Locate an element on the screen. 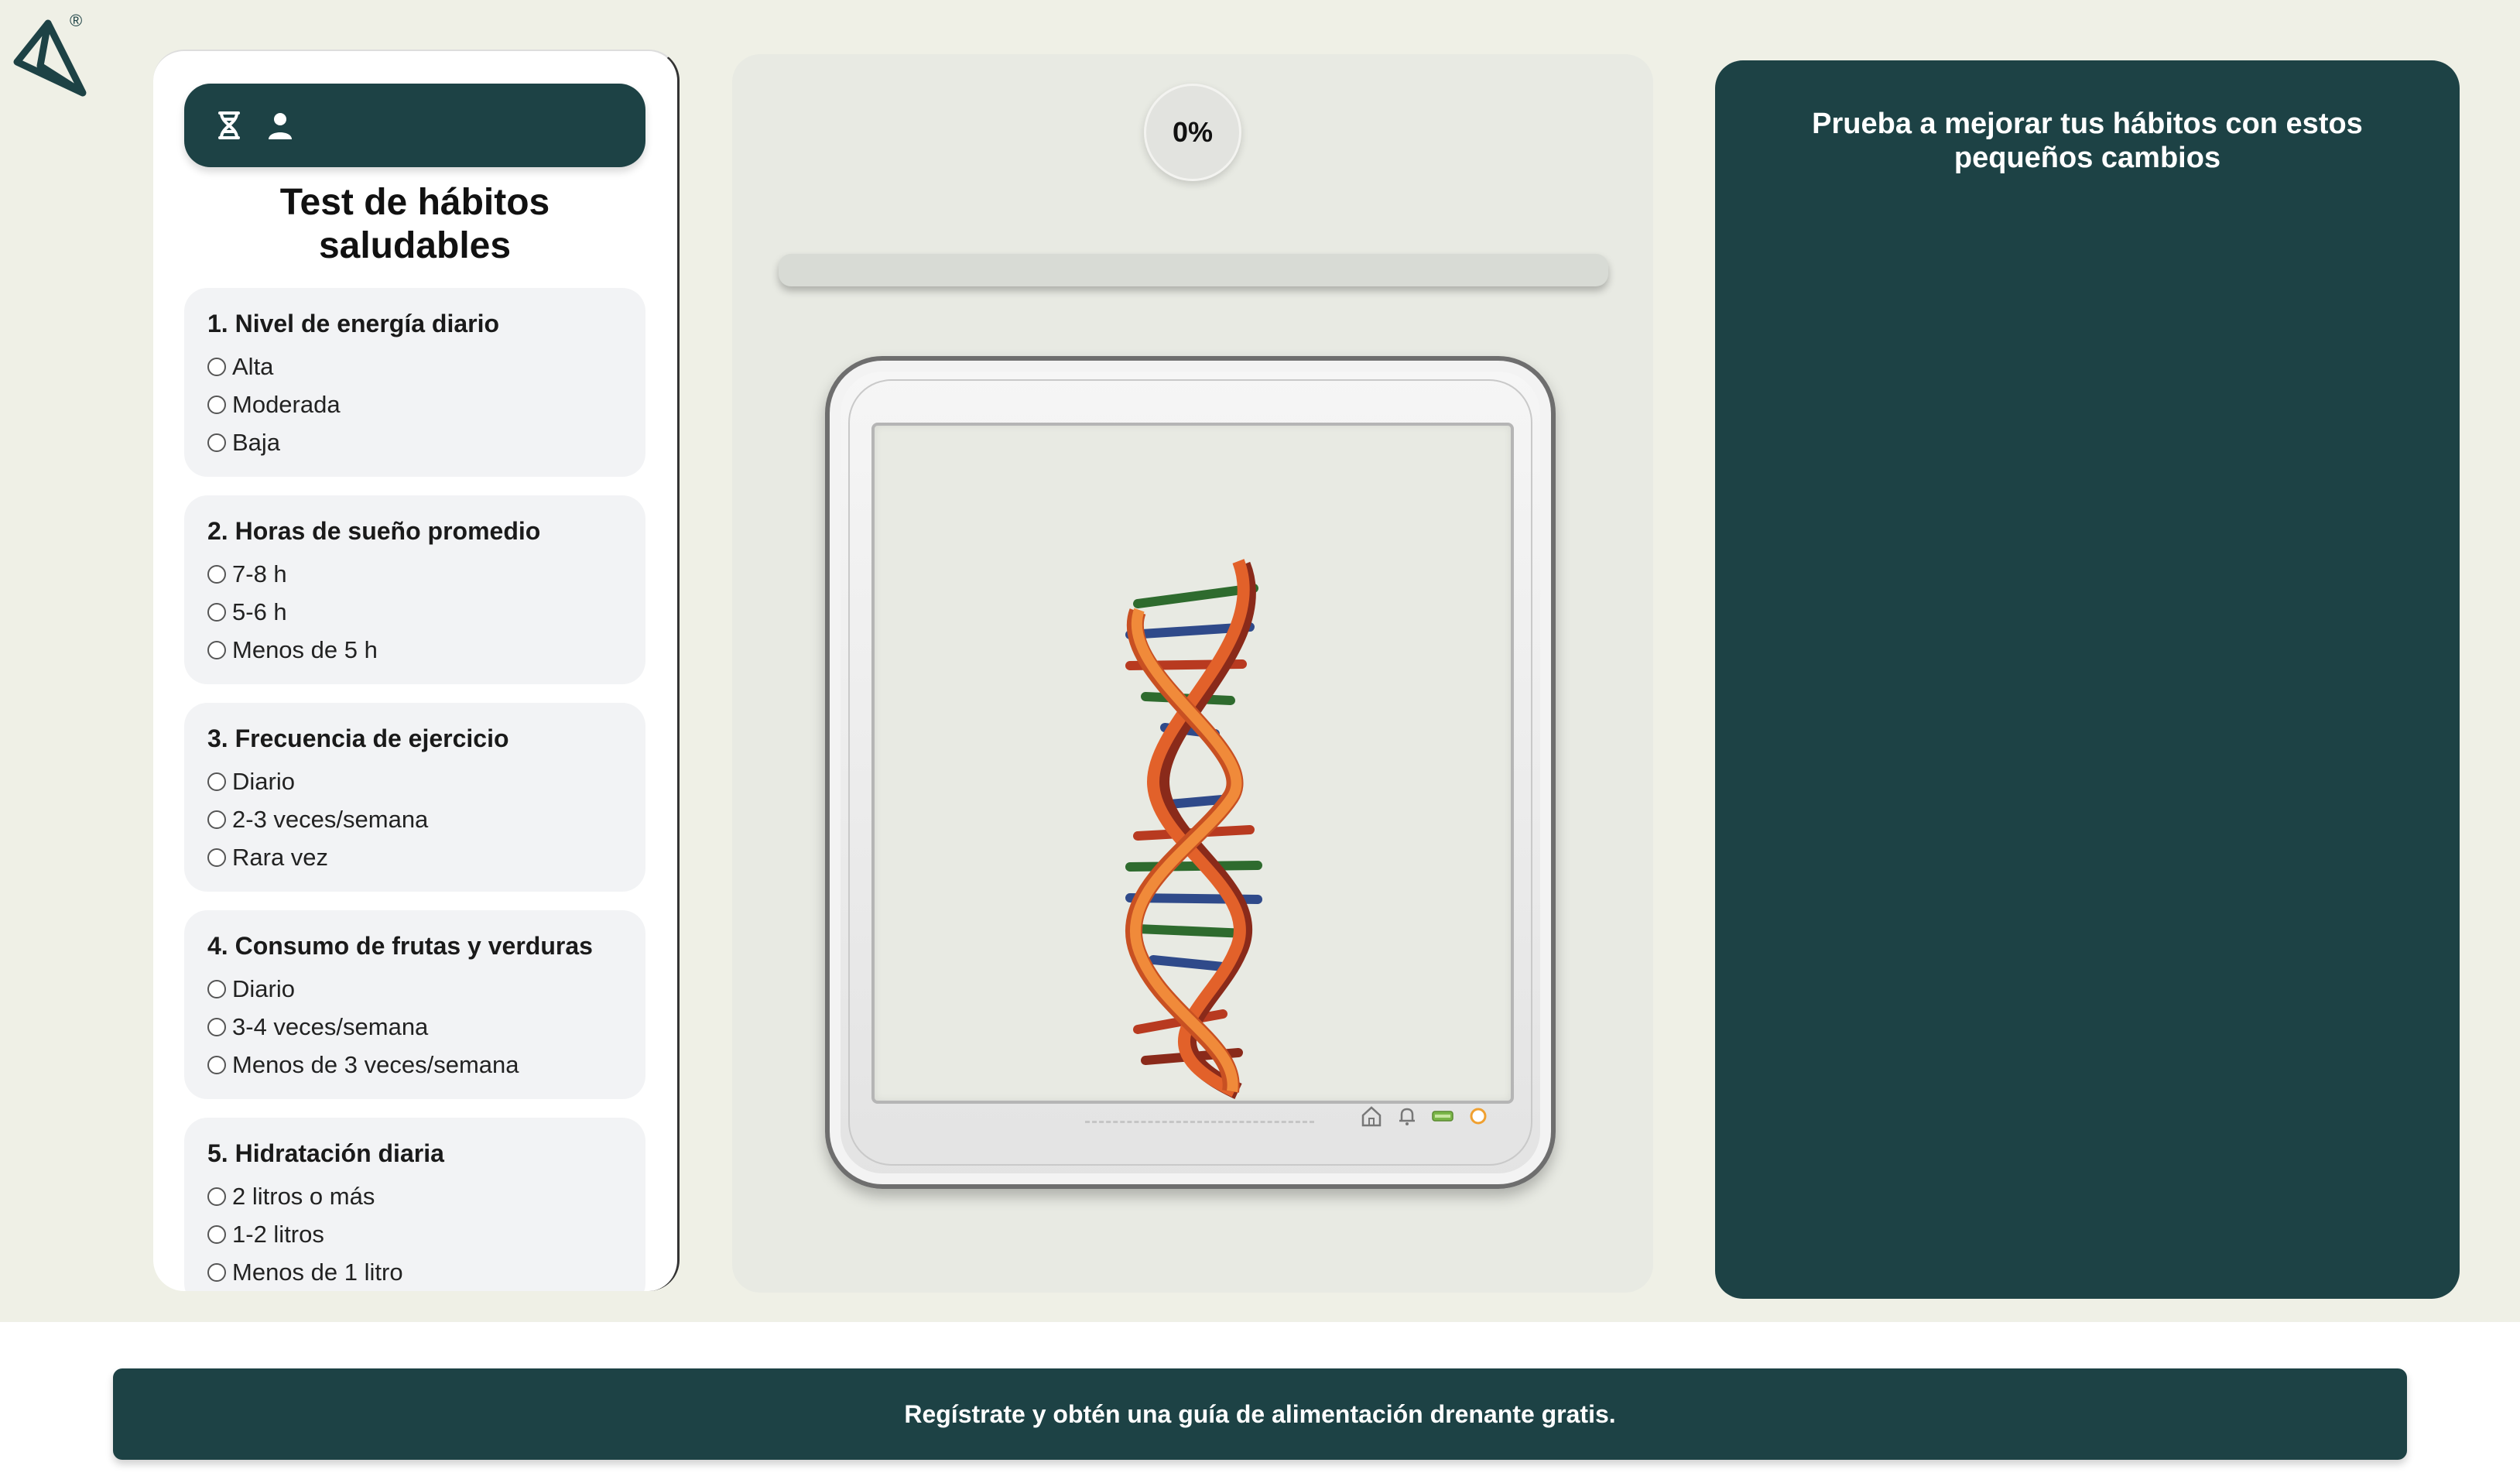  option-radio: 7-8 h is located at coordinates (415, 574).